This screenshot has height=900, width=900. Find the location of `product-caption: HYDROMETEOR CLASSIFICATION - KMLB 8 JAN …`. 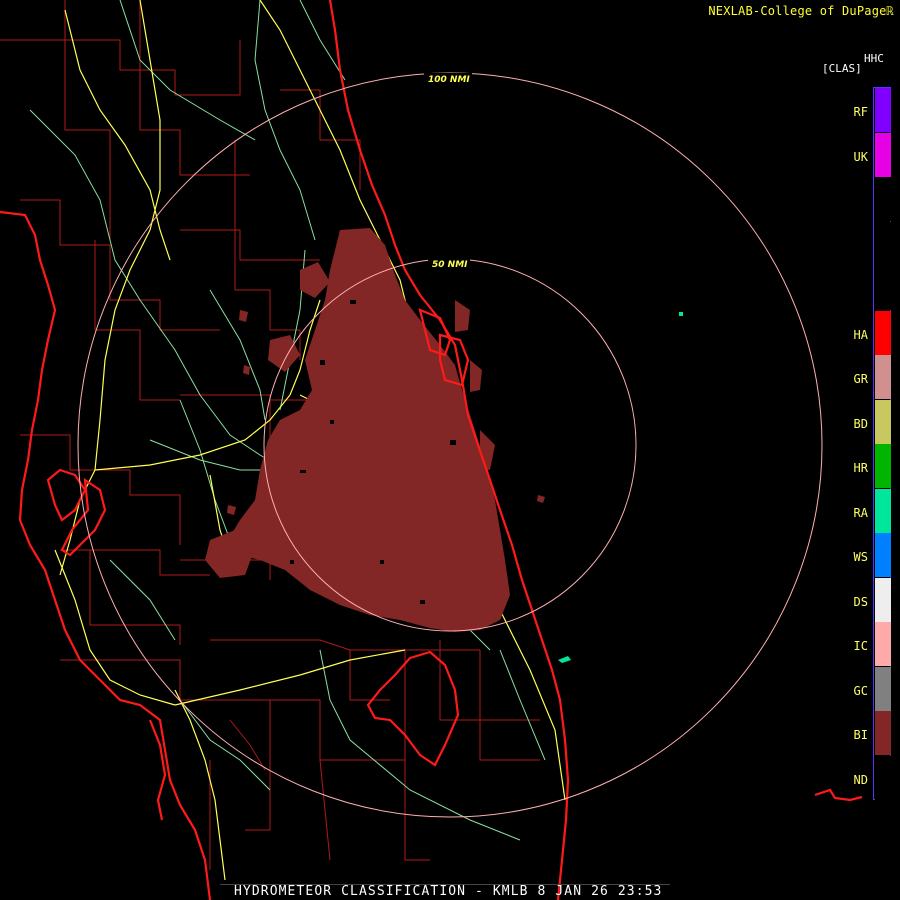

product-caption: HYDROMETEOR CLASSIFICATION - KMLB 8 JAN … is located at coordinates (448, 891).